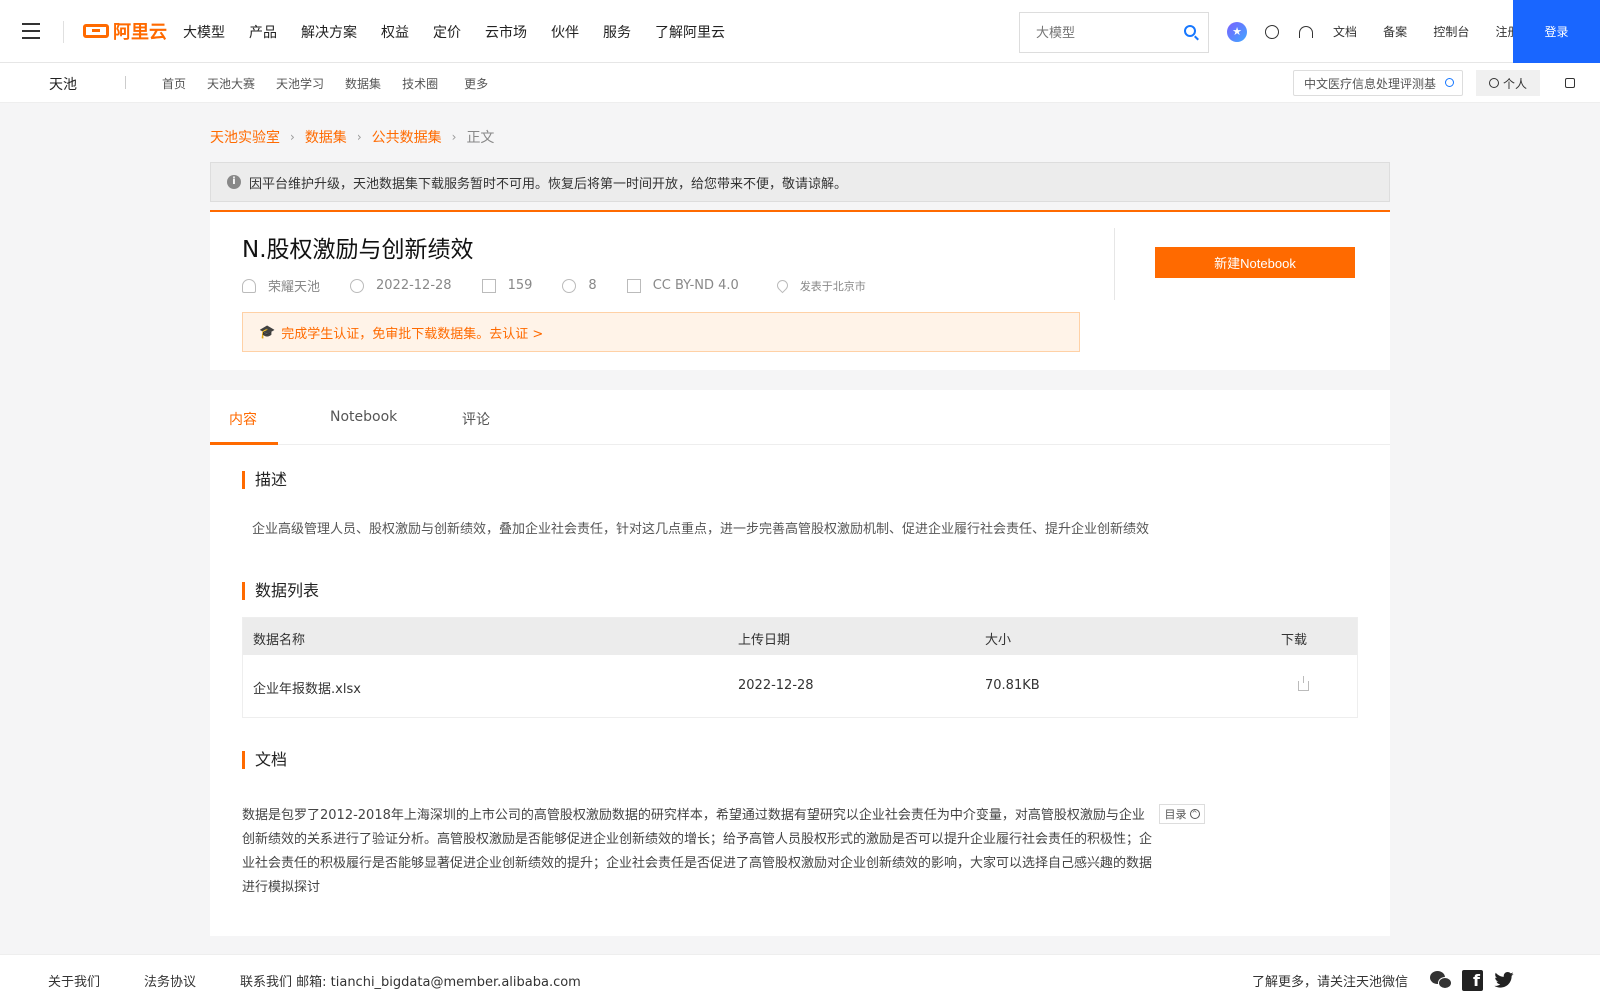 The height and width of the screenshot is (1000, 1600). Describe the element at coordinates (204, 32) in the screenshot. I see `menu-item-llm: 大模型` at that location.